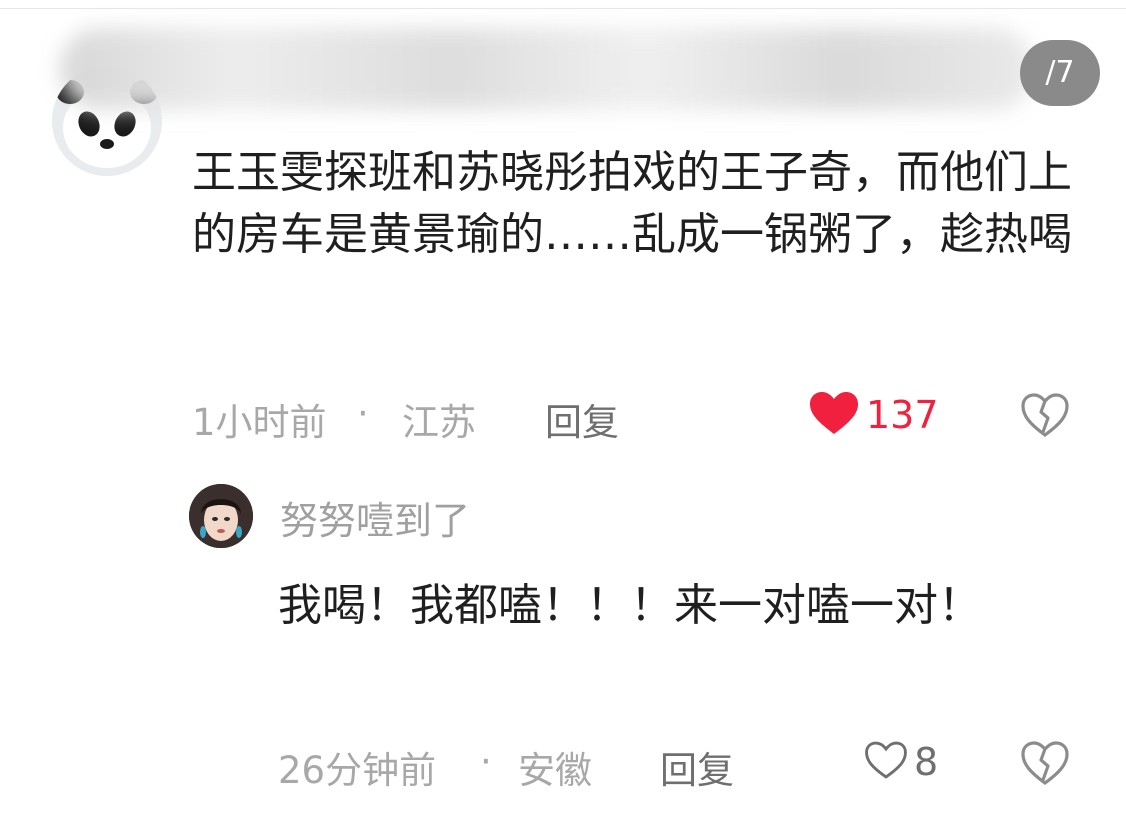 The height and width of the screenshot is (829, 1126). Describe the element at coordinates (886, 762) in the screenshot. I see `heart-outline-icon` at that location.